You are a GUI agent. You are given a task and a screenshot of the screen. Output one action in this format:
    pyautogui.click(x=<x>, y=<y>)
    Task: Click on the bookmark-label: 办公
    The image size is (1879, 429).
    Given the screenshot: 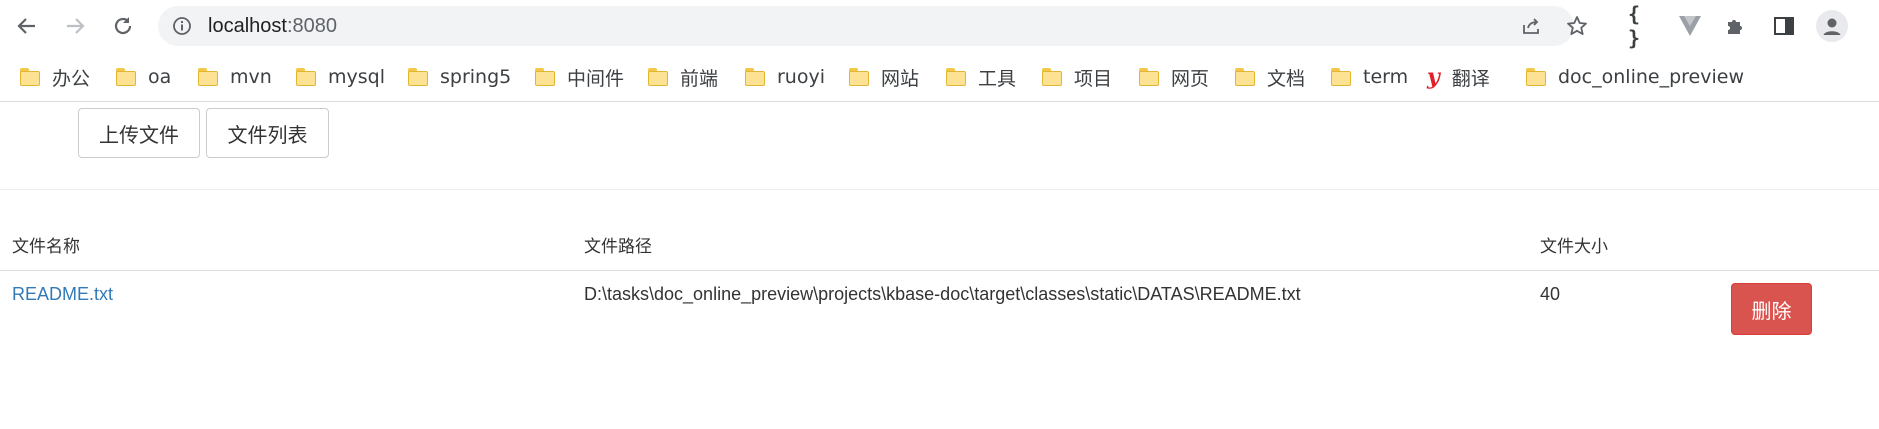 What is the action you would take?
    pyautogui.click(x=71, y=78)
    